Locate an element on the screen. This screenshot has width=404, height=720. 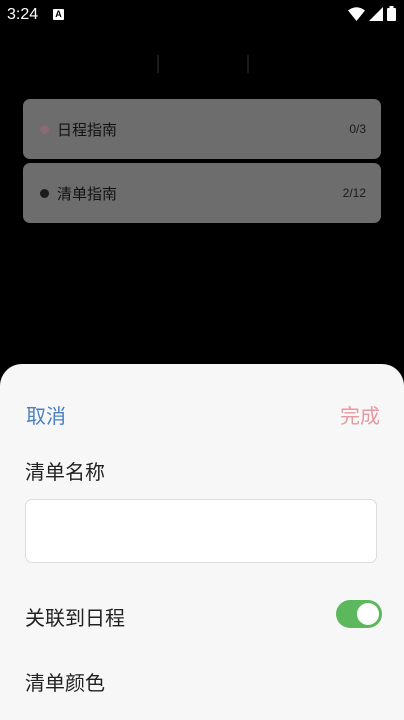
list-item-count: 0/3 is located at coordinates (357, 129).